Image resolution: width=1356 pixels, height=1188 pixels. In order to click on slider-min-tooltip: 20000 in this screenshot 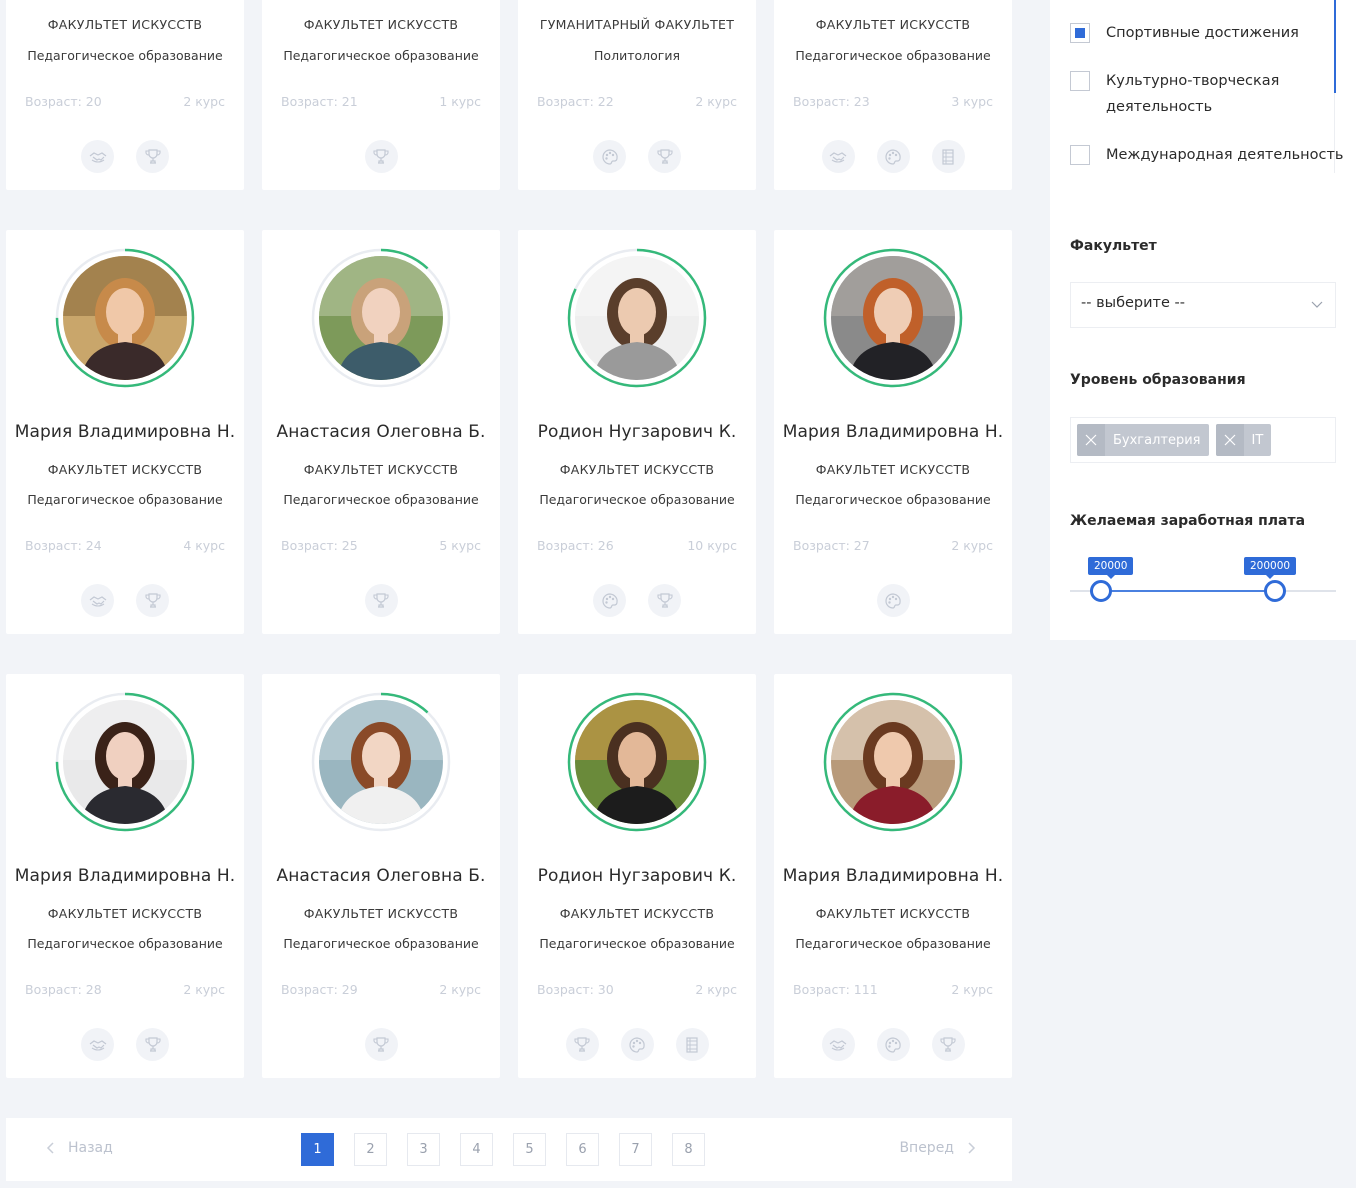, I will do `click(1111, 568)`.